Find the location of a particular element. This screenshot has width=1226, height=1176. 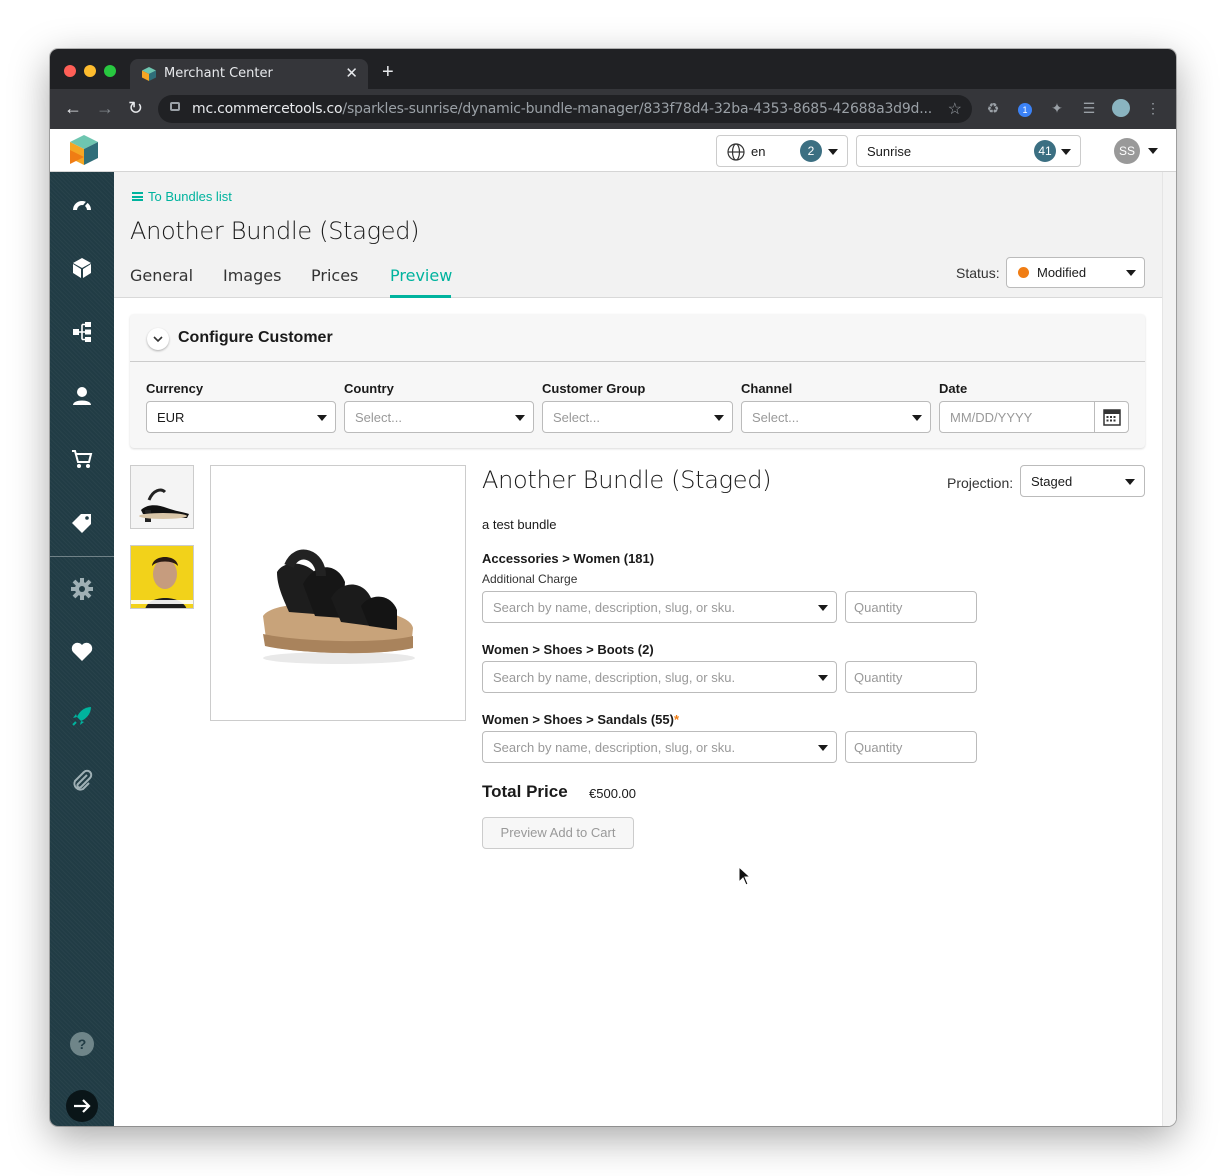

bookmark-star-icon: ☆ is located at coordinates (955, 109).